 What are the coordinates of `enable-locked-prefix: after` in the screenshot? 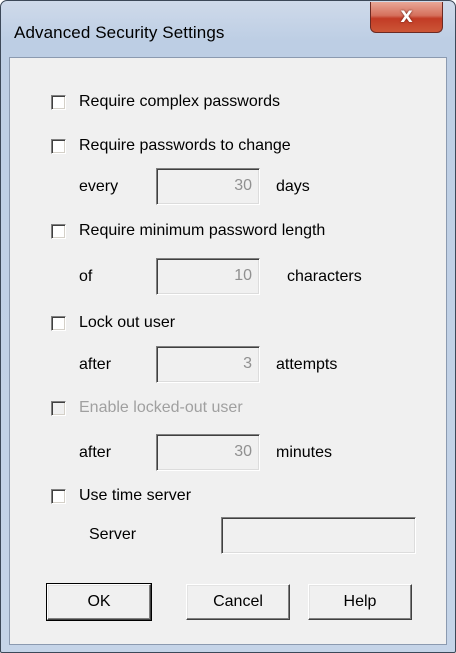 It's located at (95, 452).